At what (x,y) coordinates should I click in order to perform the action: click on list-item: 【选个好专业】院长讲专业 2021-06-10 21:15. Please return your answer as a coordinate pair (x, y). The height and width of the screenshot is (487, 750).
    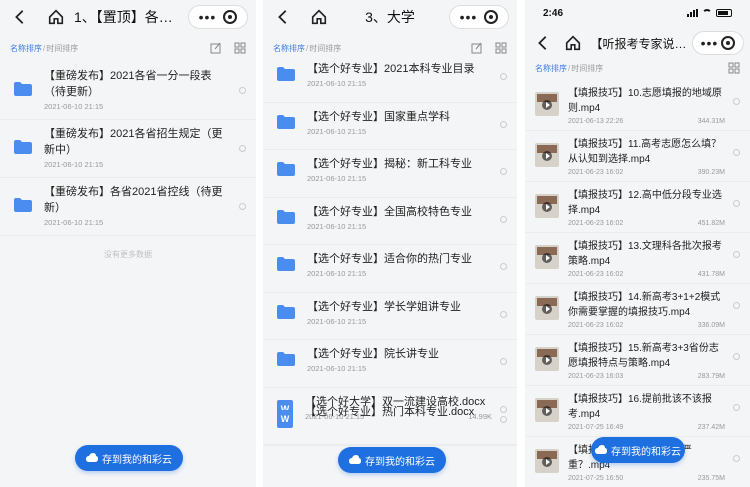
    Looking at the image, I should click on (390, 364).